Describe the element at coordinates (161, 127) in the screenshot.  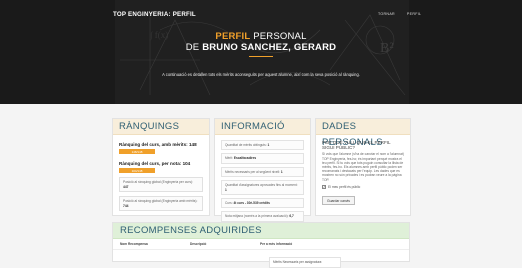
I see `rankings-heading: RÀNQUINGS` at that location.